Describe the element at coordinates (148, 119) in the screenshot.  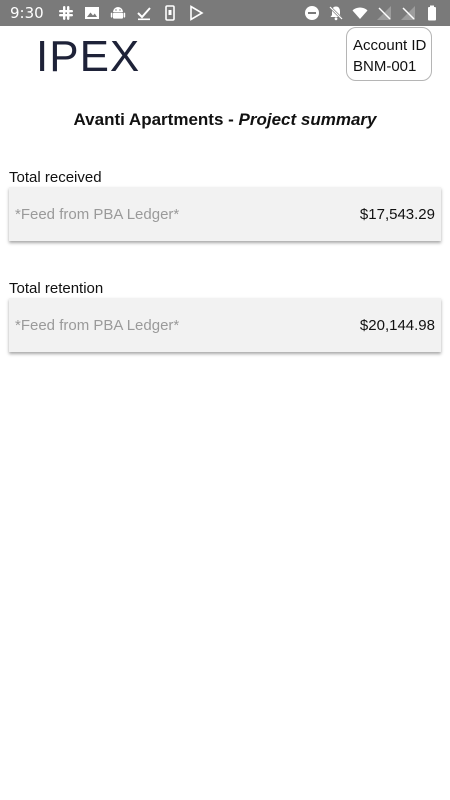
I see `project-name: Avanti Apartments` at that location.